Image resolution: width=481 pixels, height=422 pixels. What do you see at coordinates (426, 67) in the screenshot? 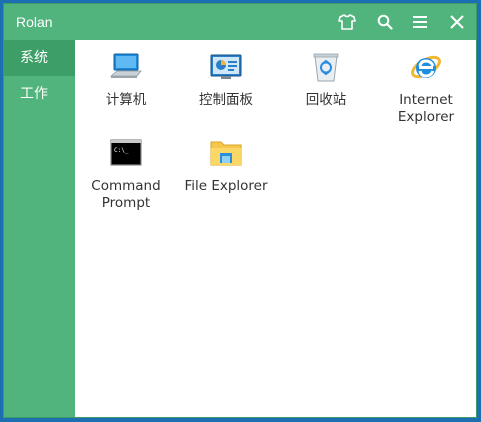
I see `internet-explorer-icon` at bounding box center [426, 67].